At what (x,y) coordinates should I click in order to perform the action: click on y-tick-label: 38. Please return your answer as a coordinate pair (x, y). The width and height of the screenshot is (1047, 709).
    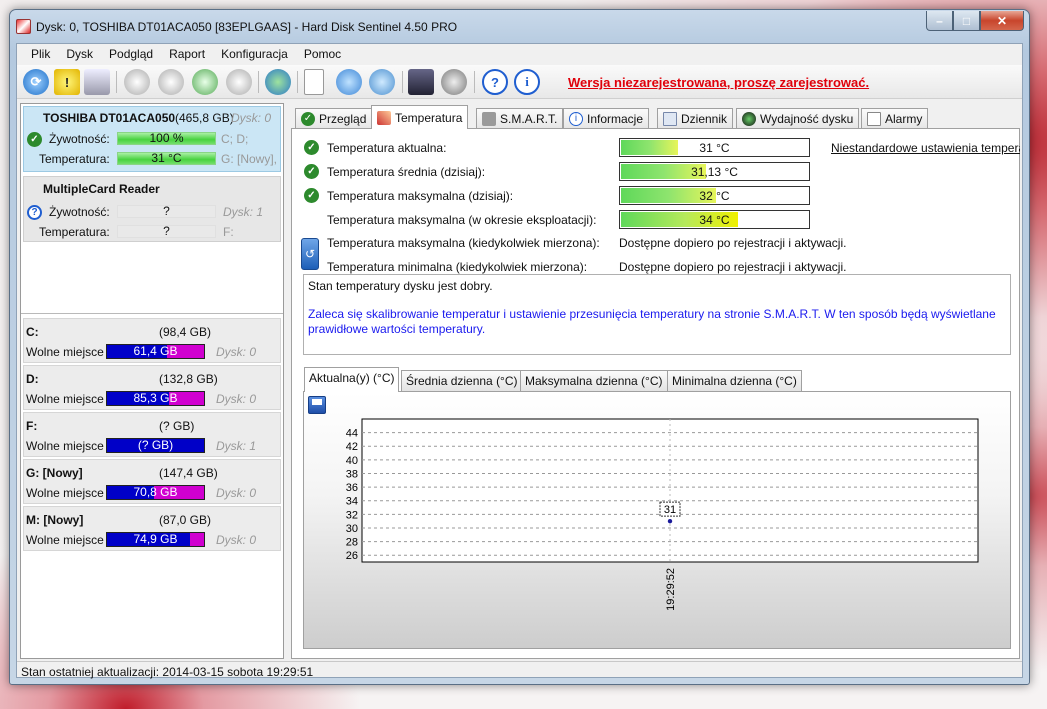
    Looking at the image, I should click on (352, 474).